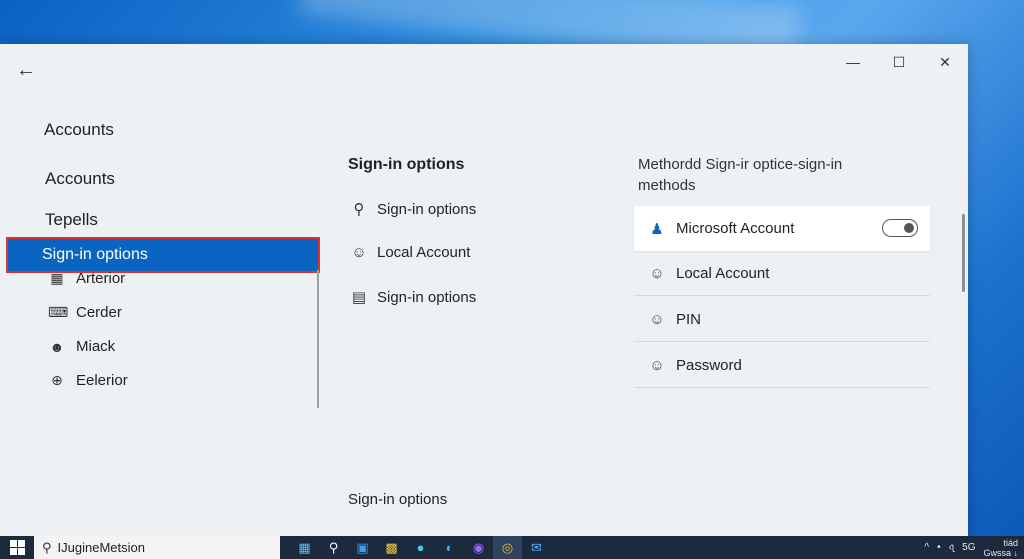 The height and width of the screenshot is (559, 1024). I want to click on option-local-account: ☺ Local Account, so click(410, 252).